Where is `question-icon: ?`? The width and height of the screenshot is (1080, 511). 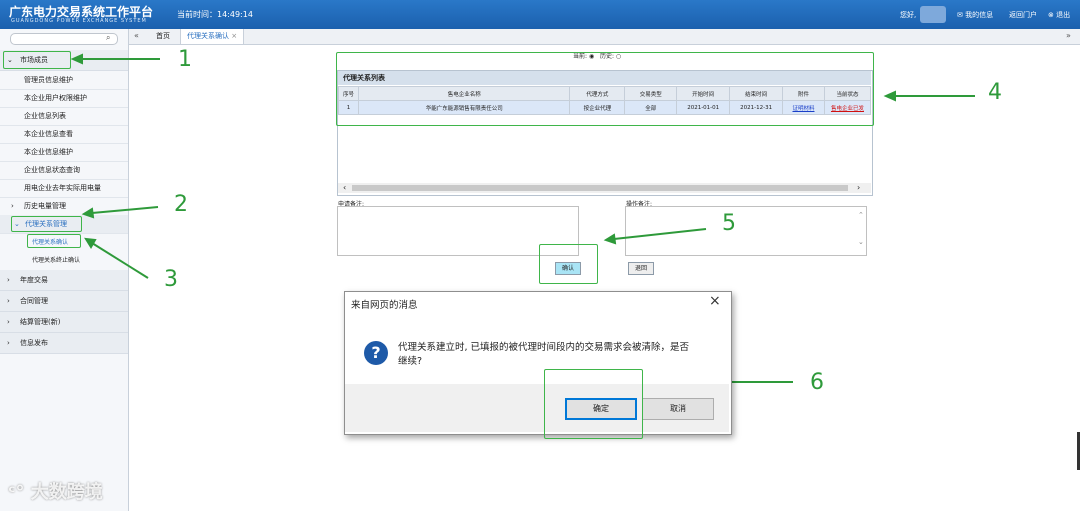
question-icon: ? is located at coordinates (376, 353).